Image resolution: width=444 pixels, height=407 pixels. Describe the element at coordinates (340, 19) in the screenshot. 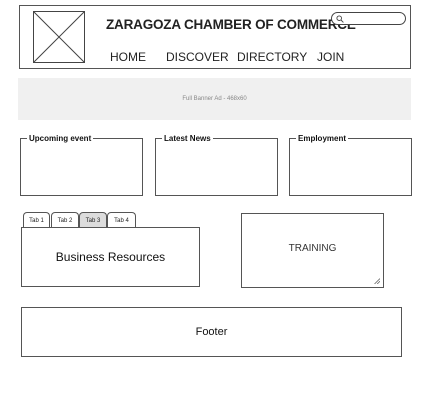

I see `search-icon` at that location.